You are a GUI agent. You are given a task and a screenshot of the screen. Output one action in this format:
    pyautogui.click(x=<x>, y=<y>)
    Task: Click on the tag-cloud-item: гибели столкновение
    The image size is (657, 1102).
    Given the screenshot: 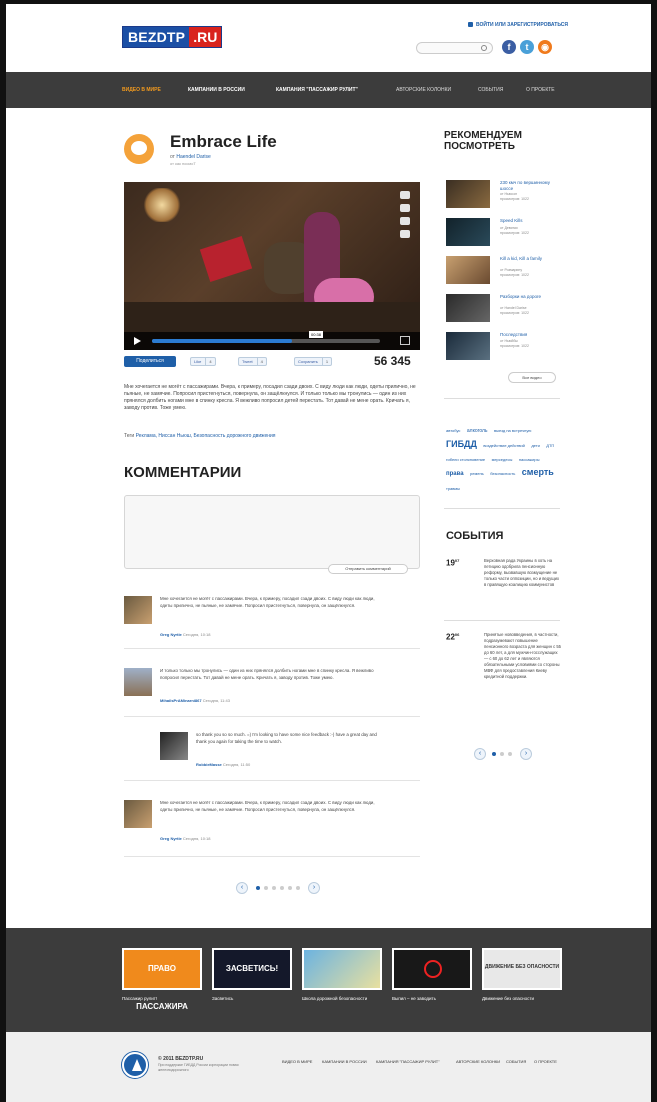 What is the action you would take?
    pyautogui.click(x=465, y=459)
    